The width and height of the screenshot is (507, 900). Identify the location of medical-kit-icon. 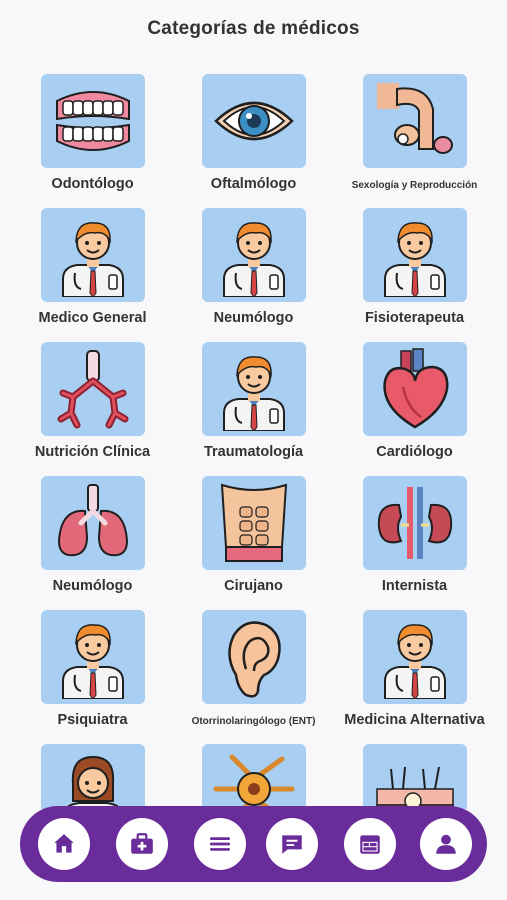
(142, 844).